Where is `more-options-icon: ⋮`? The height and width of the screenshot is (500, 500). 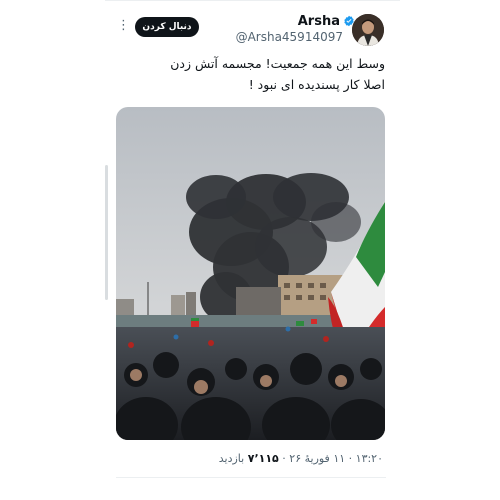
more-options-icon: ⋮ is located at coordinates (123, 26).